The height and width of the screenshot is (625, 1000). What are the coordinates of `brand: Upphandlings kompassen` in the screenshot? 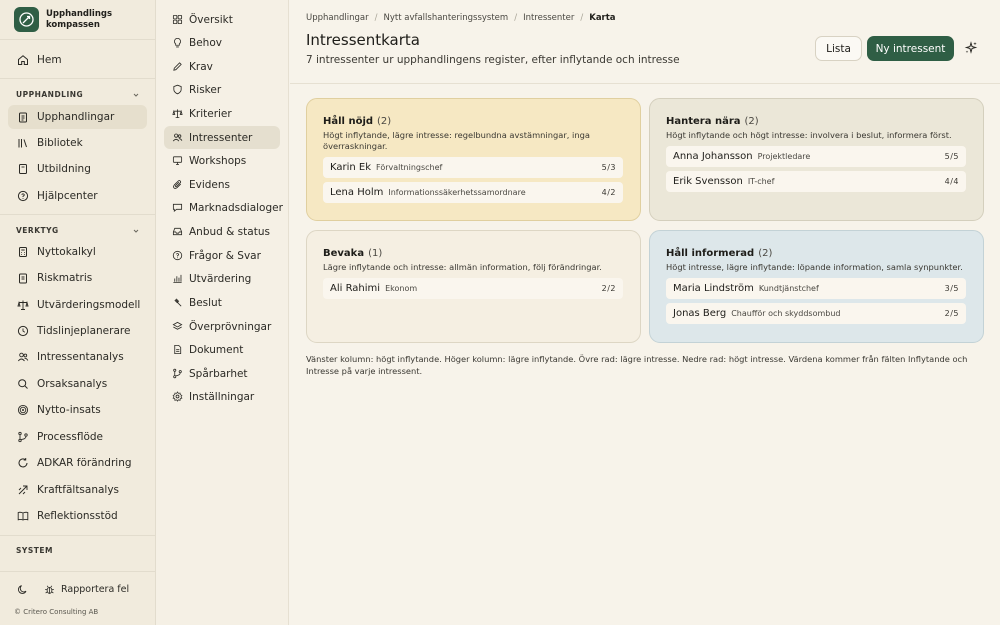 It's located at (70, 19).